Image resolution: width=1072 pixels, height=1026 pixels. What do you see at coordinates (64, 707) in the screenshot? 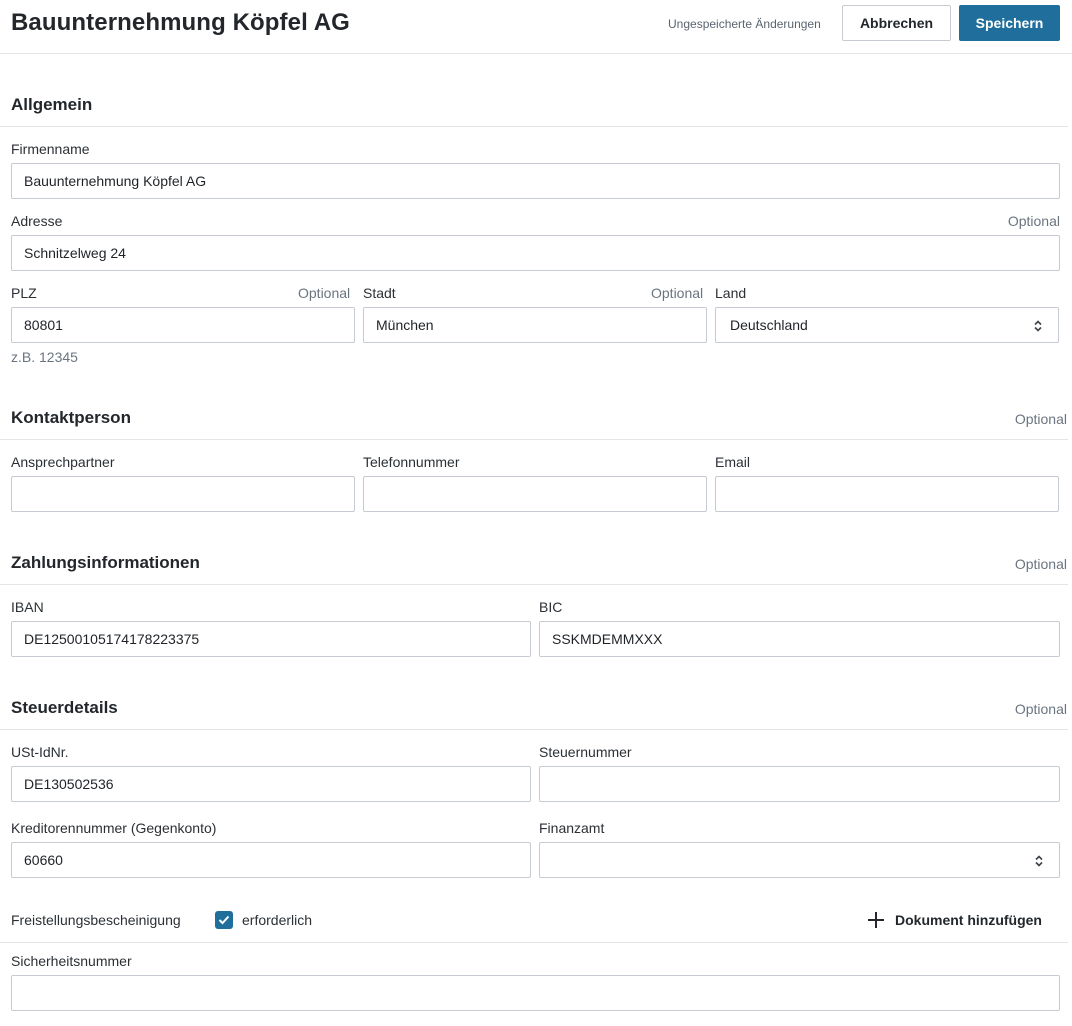
I see `section-title-tax: Steuerdetails` at bounding box center [64, 707].